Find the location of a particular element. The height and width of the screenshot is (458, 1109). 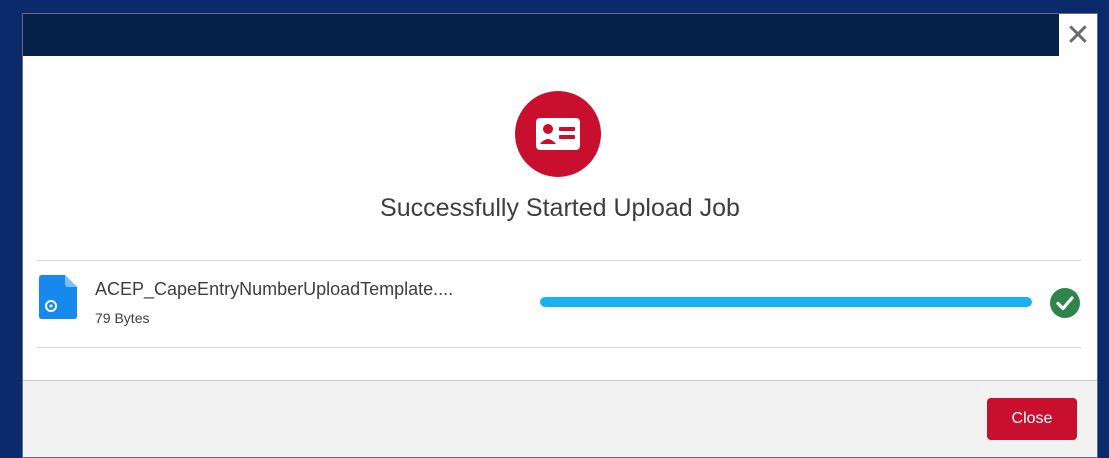

file-size: 79 Bytes is located at coordinates (122, 318).